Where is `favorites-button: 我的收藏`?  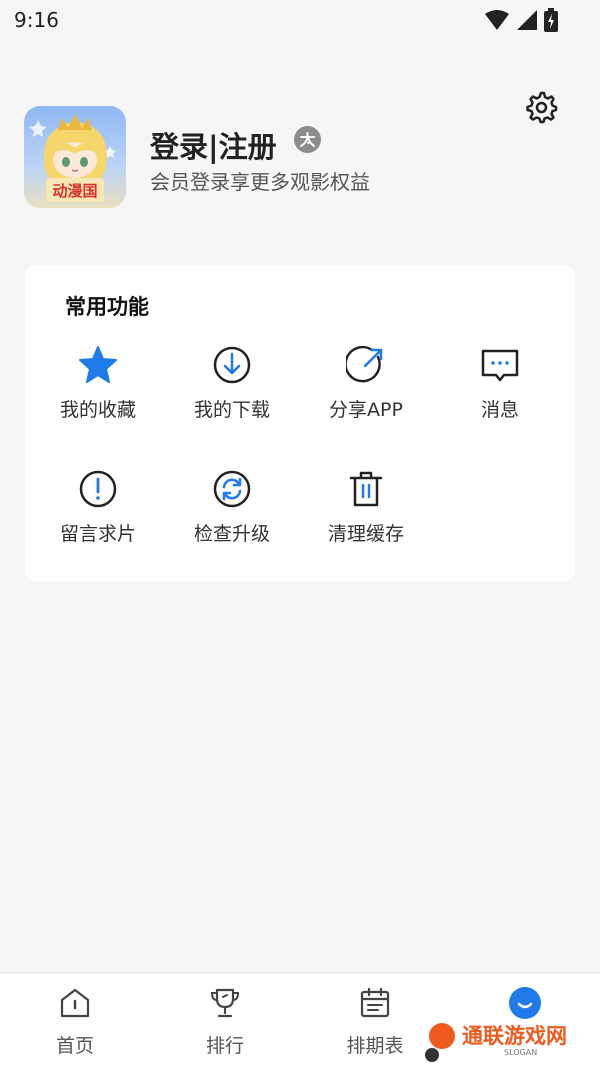
favorites-button: 我的收藏 is located at coordinates (98, 390).